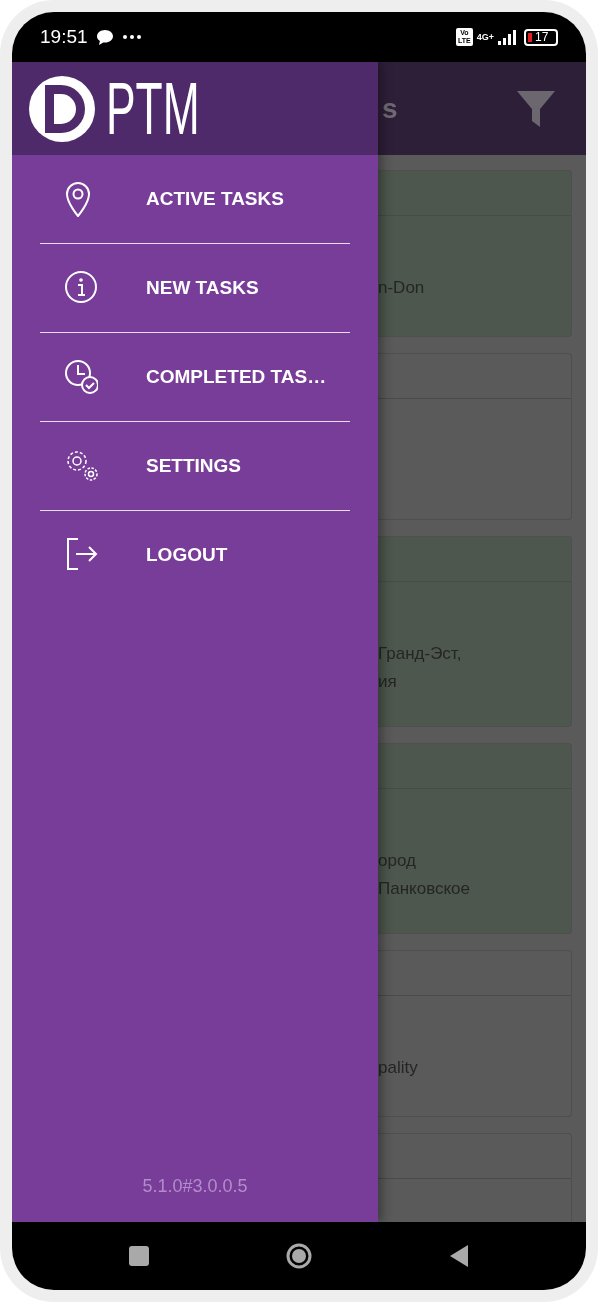 Image resolution: width=598 pixels, height=1302 pixels. I want to click on signal-icon, so click(507, 37).